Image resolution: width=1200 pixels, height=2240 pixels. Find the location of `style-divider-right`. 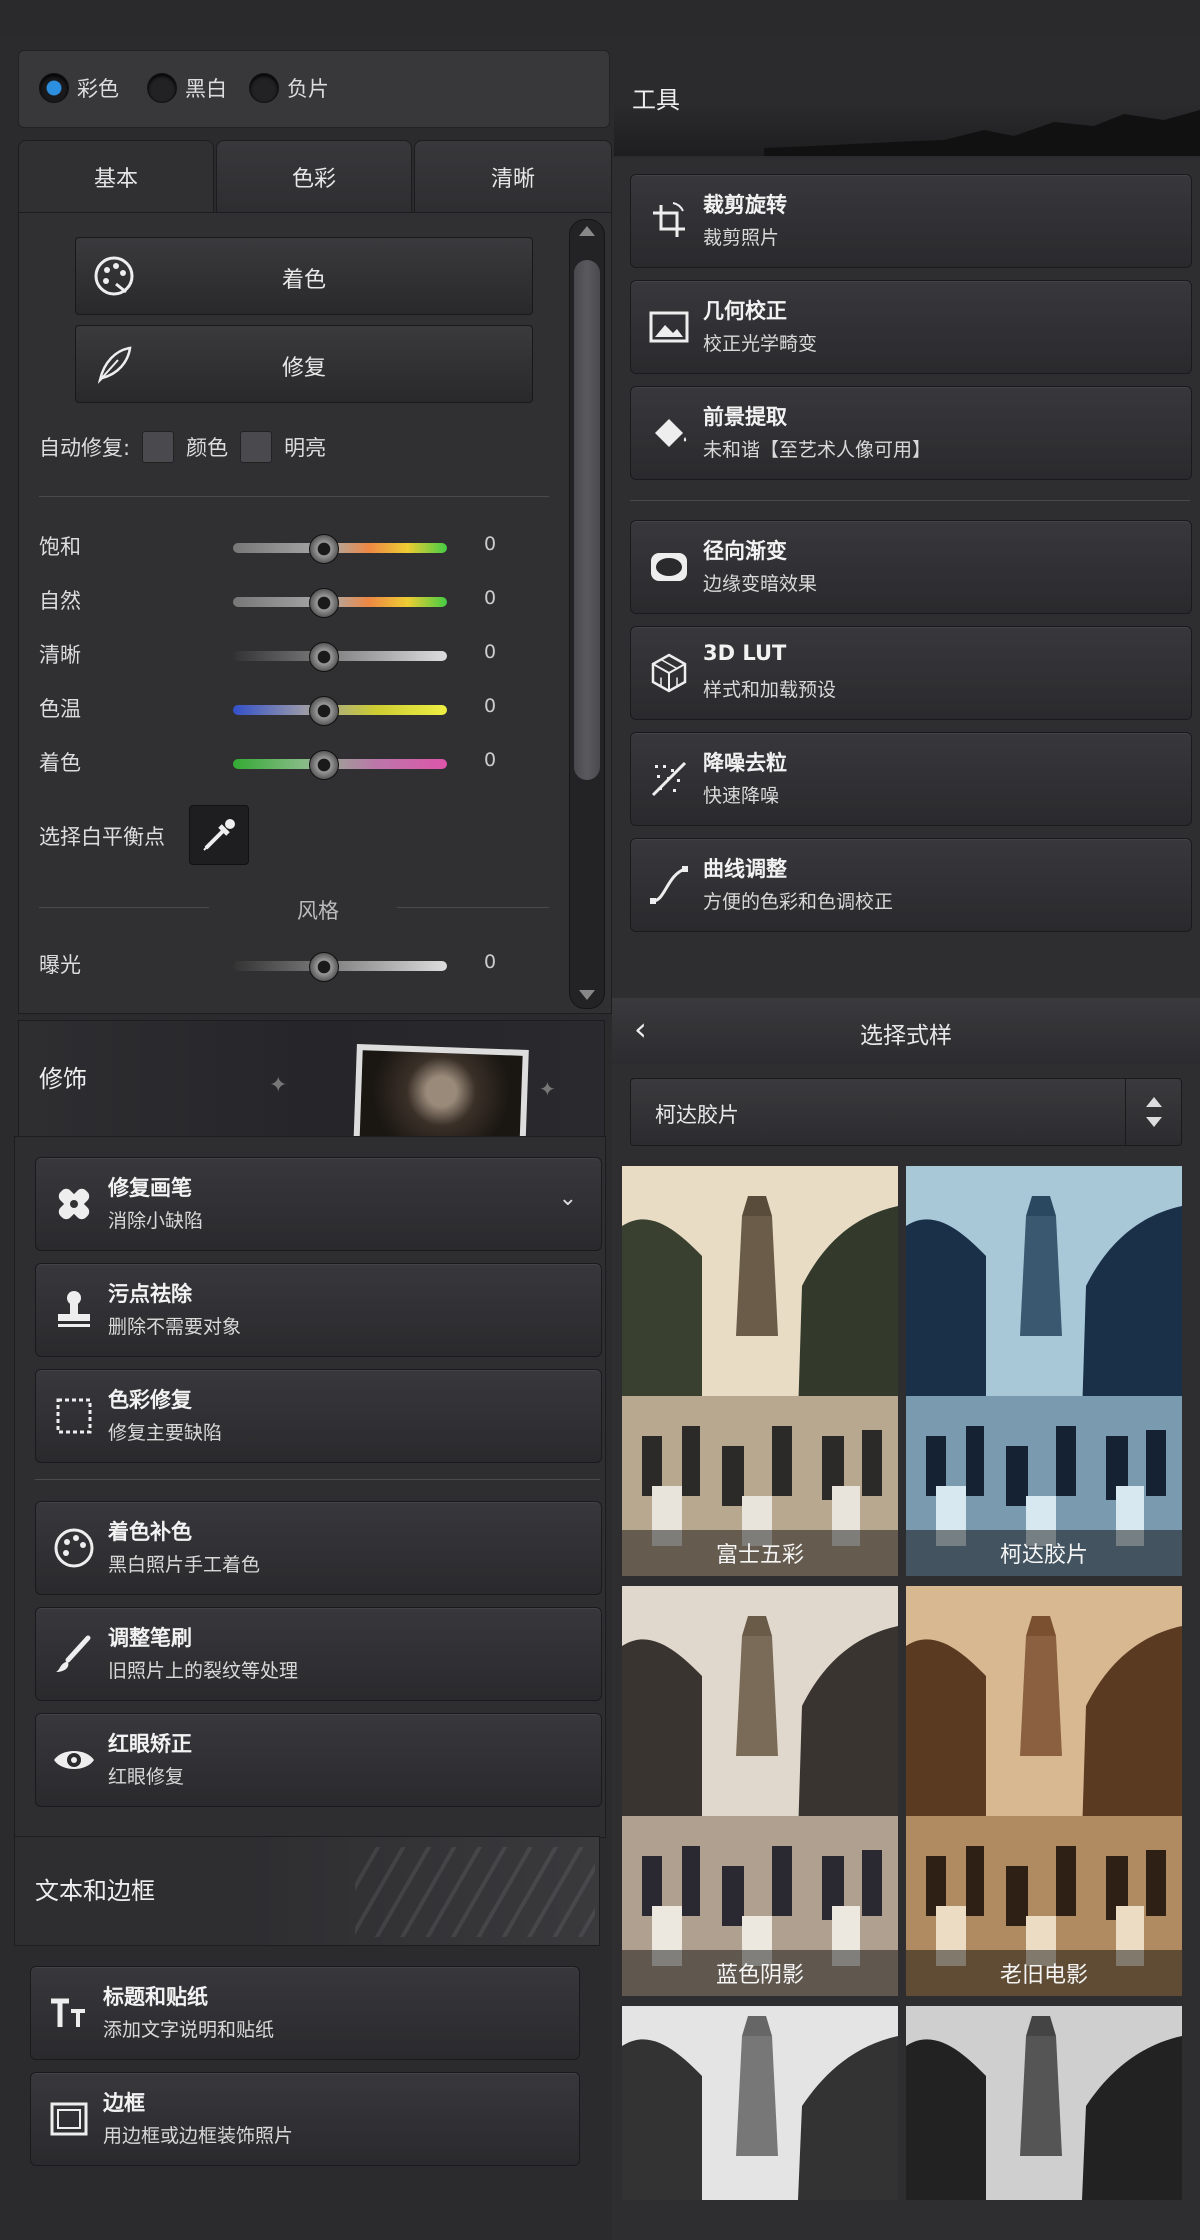

style-divider-right is located at coordinates (473, 907).